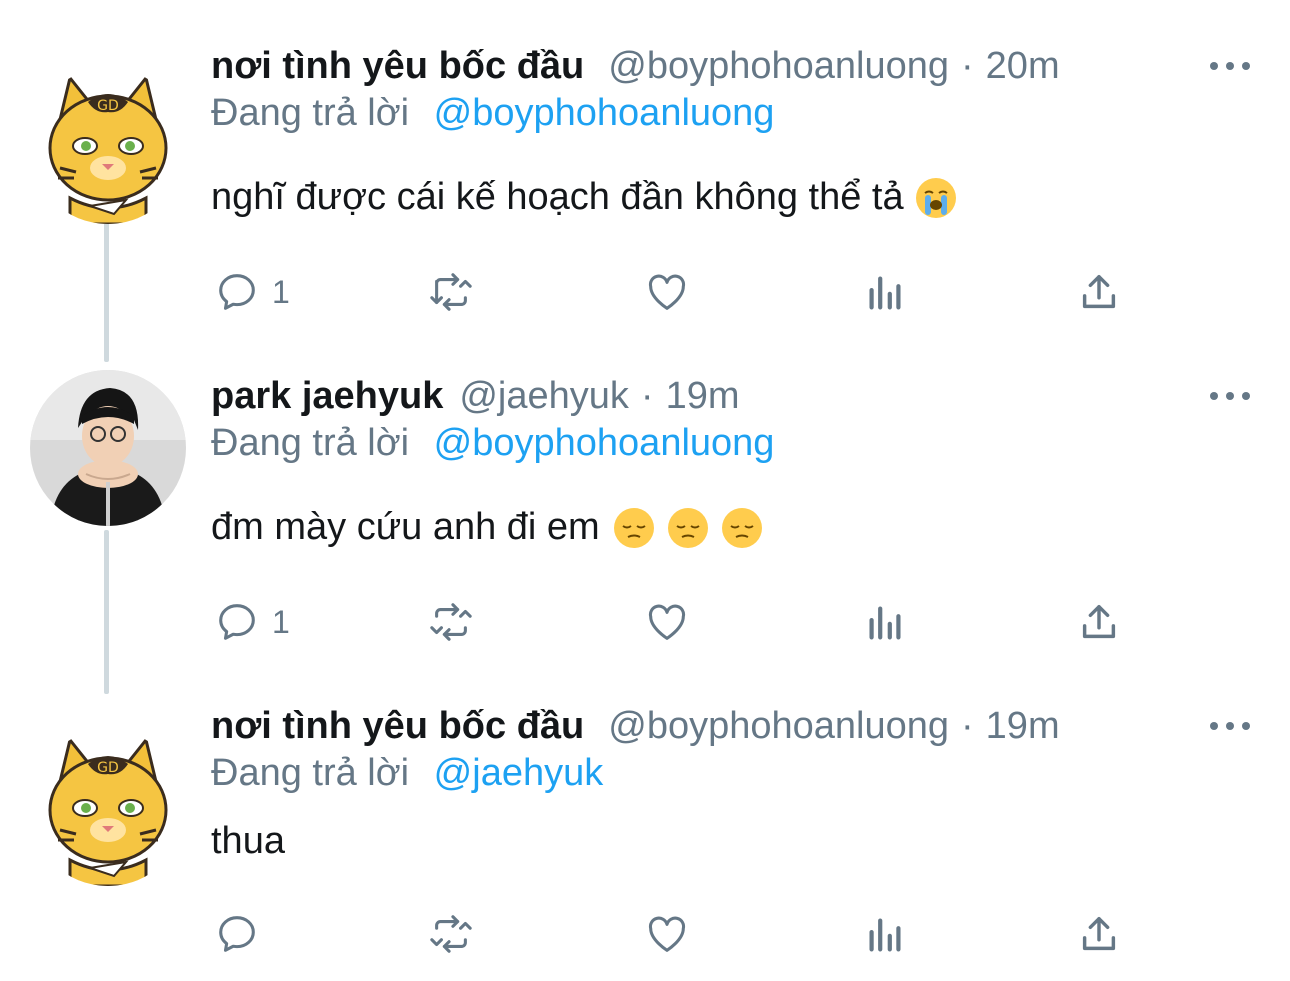 Image resolution: width=1290 pixels, height=981 pixels. Describe the element at coordinates (519, 773) in the screenshot. I see `mention-link: @jaehyuk` at that location.